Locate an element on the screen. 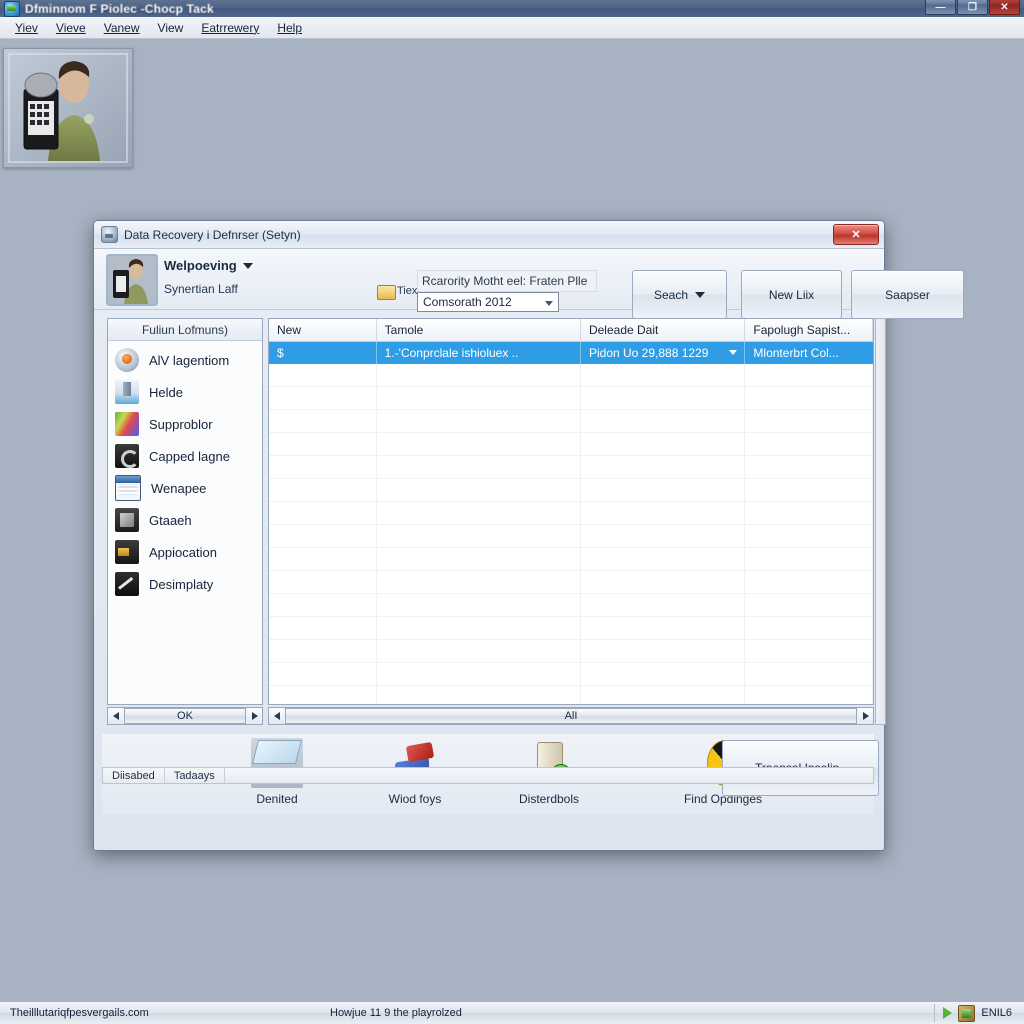 This screenshot has height=1024, width=1024. column-header-tamole: Tamole is located at coordinates (479, 330).